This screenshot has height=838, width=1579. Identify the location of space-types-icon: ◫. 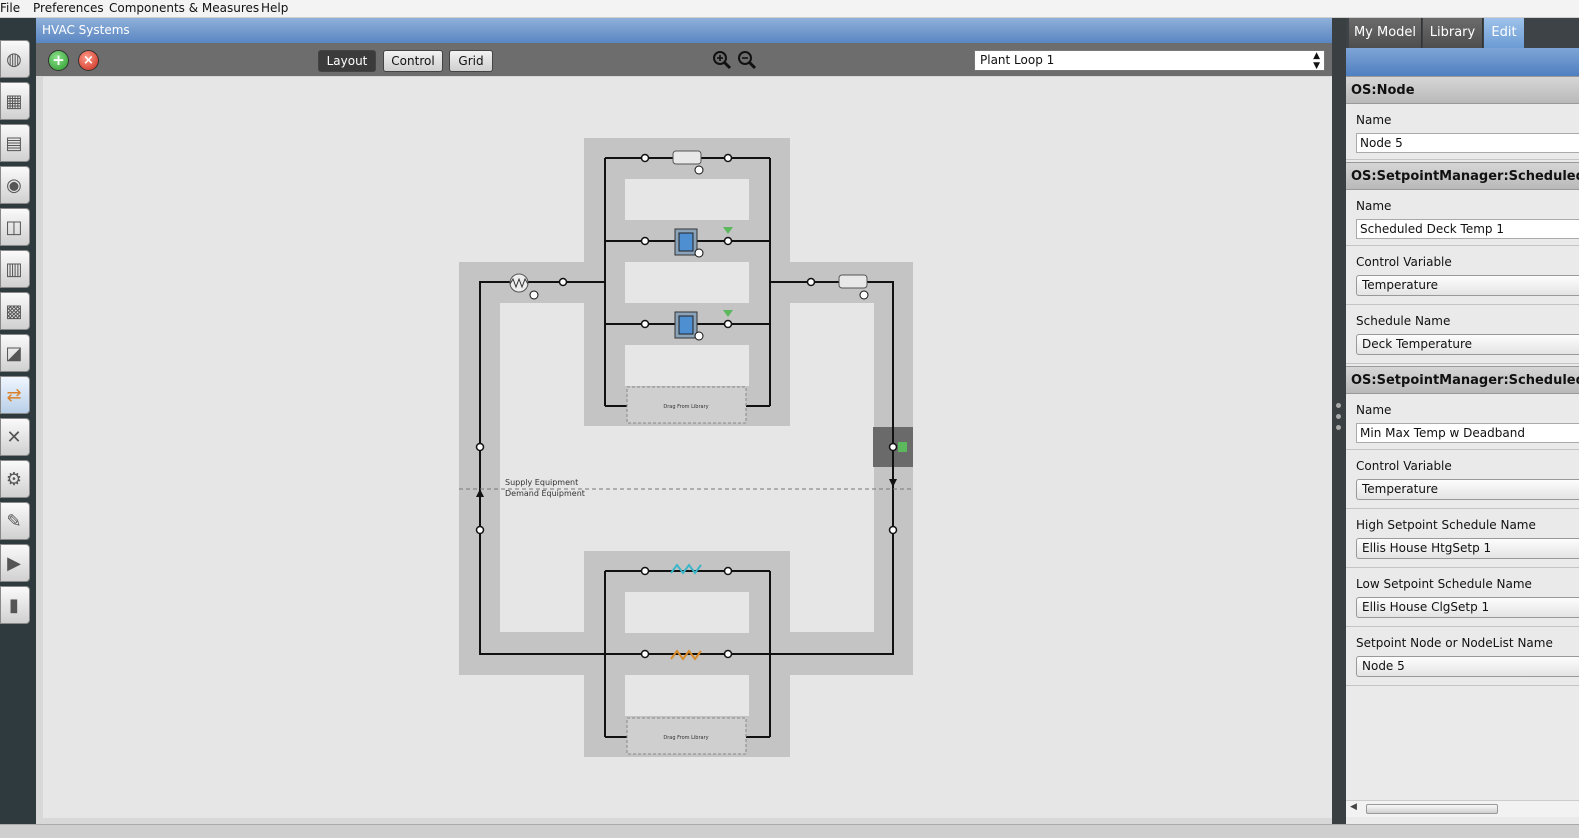
(14, 227).